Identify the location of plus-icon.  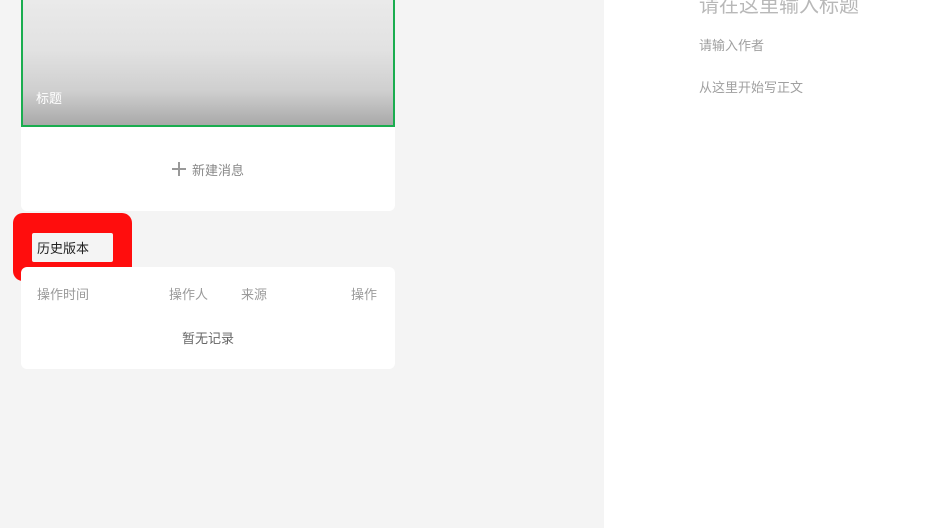
(178, 169).